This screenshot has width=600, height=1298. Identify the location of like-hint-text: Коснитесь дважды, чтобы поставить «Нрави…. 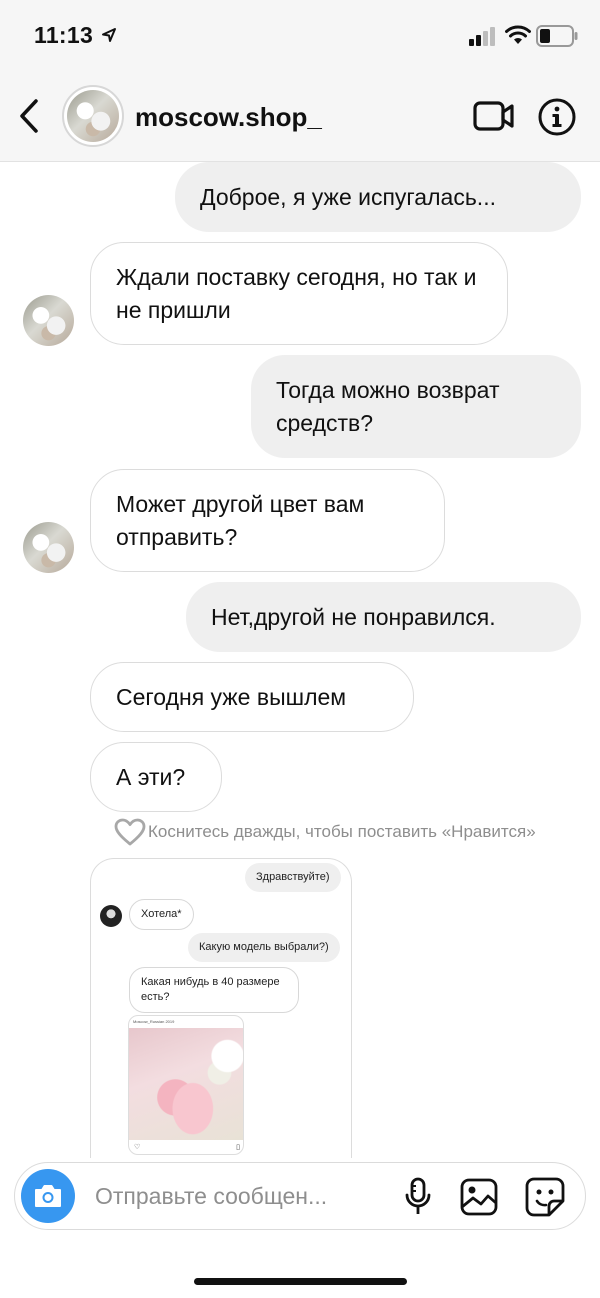
(342, 831).